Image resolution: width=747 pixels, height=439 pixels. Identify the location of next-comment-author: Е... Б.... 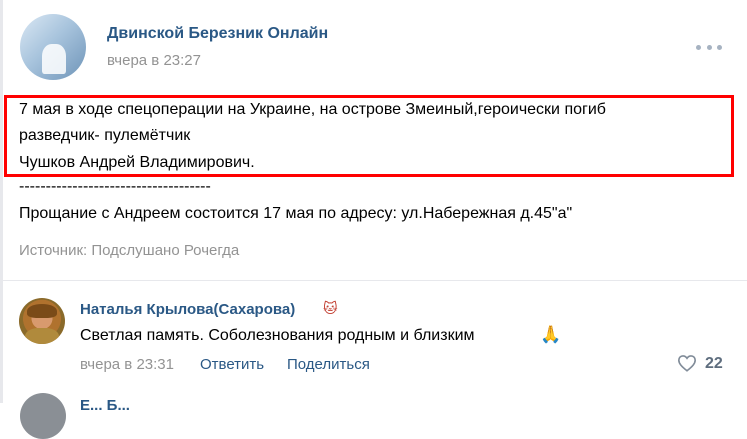
(105, 405).